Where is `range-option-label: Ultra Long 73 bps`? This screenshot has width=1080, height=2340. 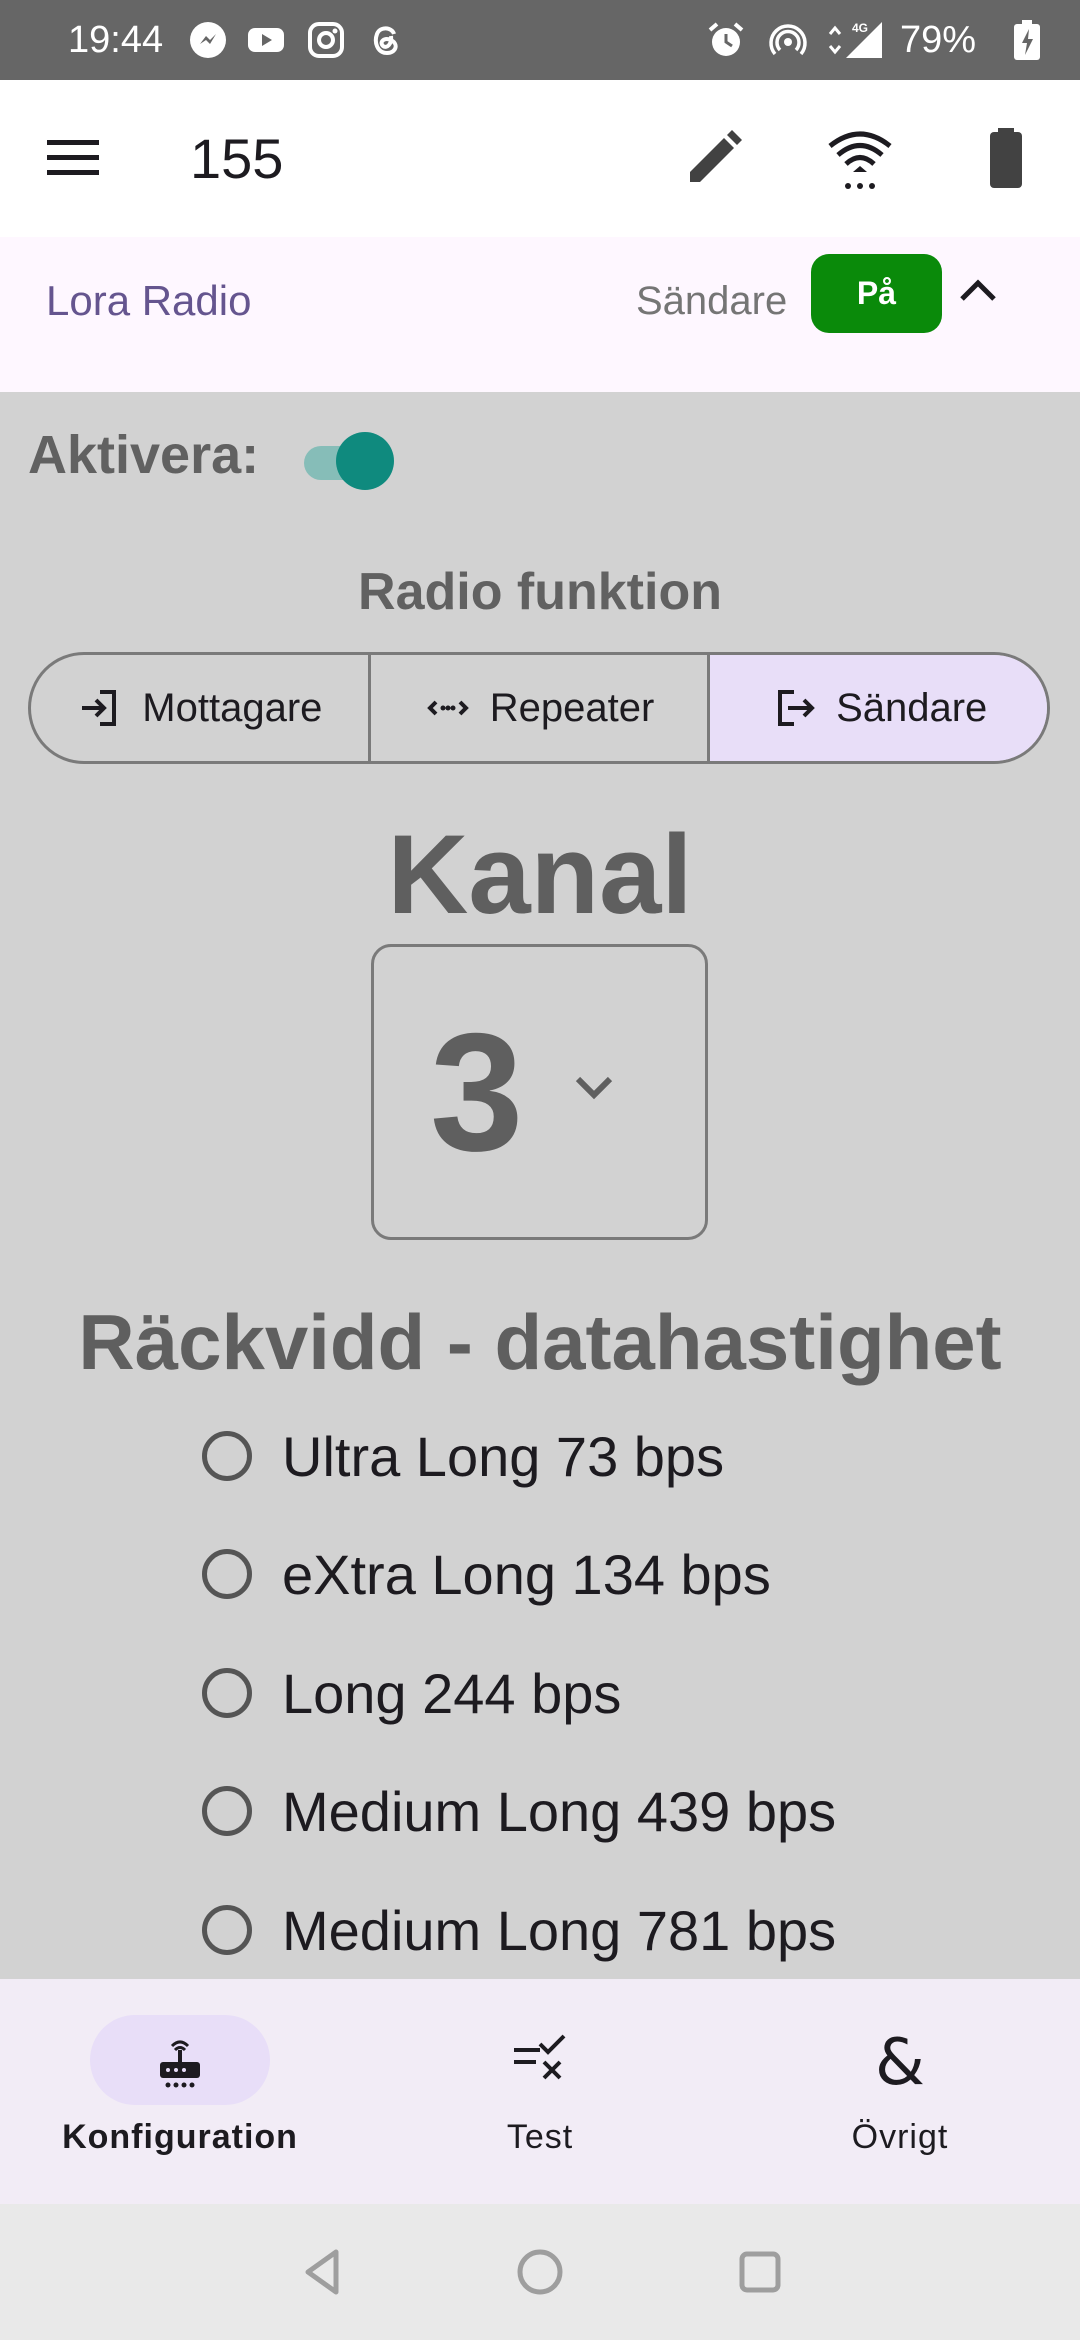
range-option-label: Ultra Long 73 bps is located at coordinates (503, 1456).